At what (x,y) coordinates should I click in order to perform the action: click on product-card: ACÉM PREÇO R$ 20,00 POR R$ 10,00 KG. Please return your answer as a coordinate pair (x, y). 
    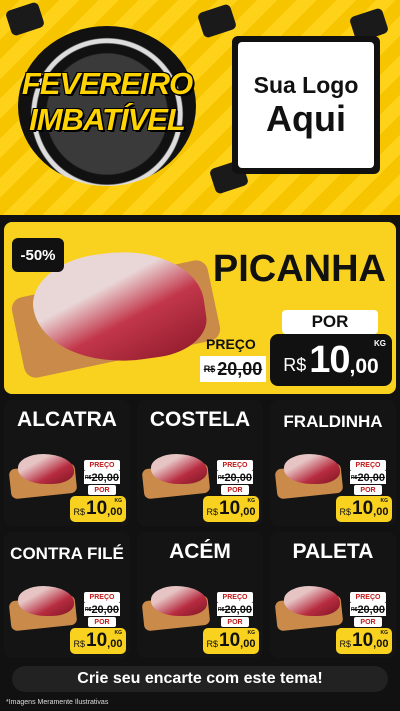
    Looking at the image, I should click on (200, 595).